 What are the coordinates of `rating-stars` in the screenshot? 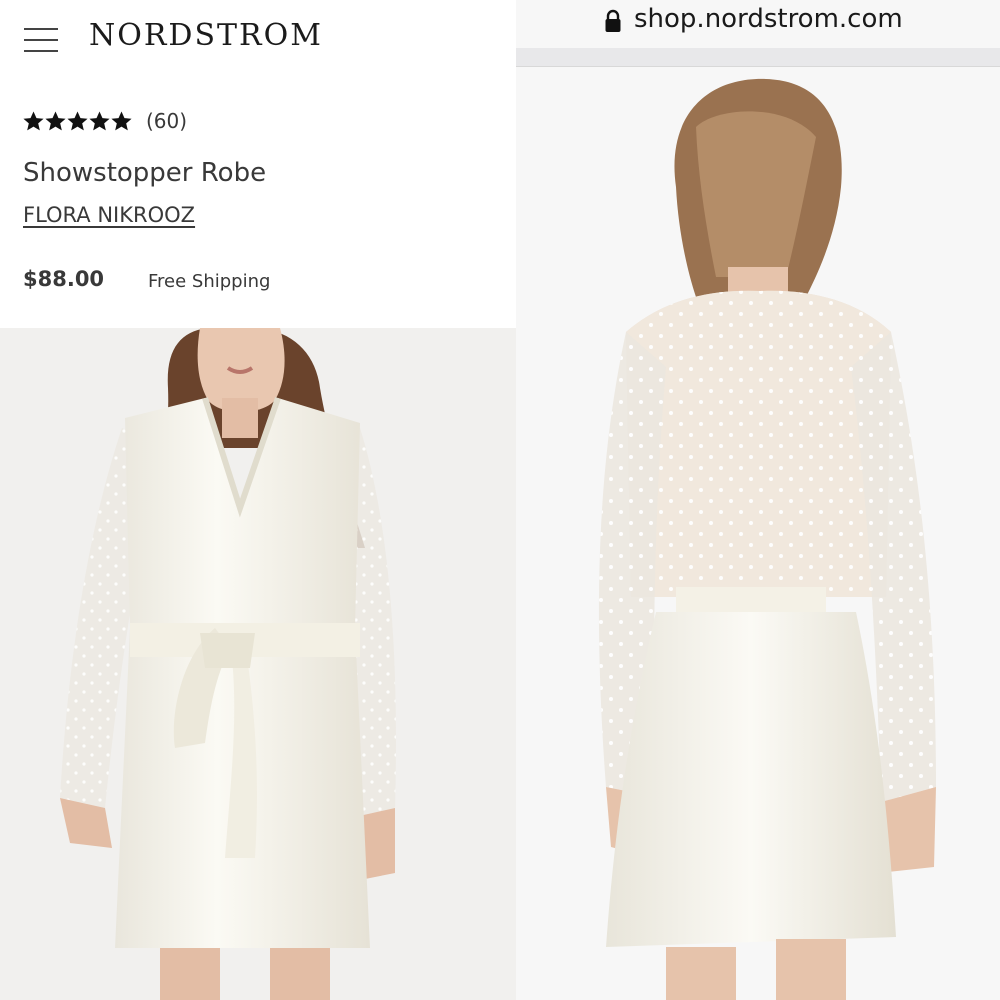 It's located at (77, 121).